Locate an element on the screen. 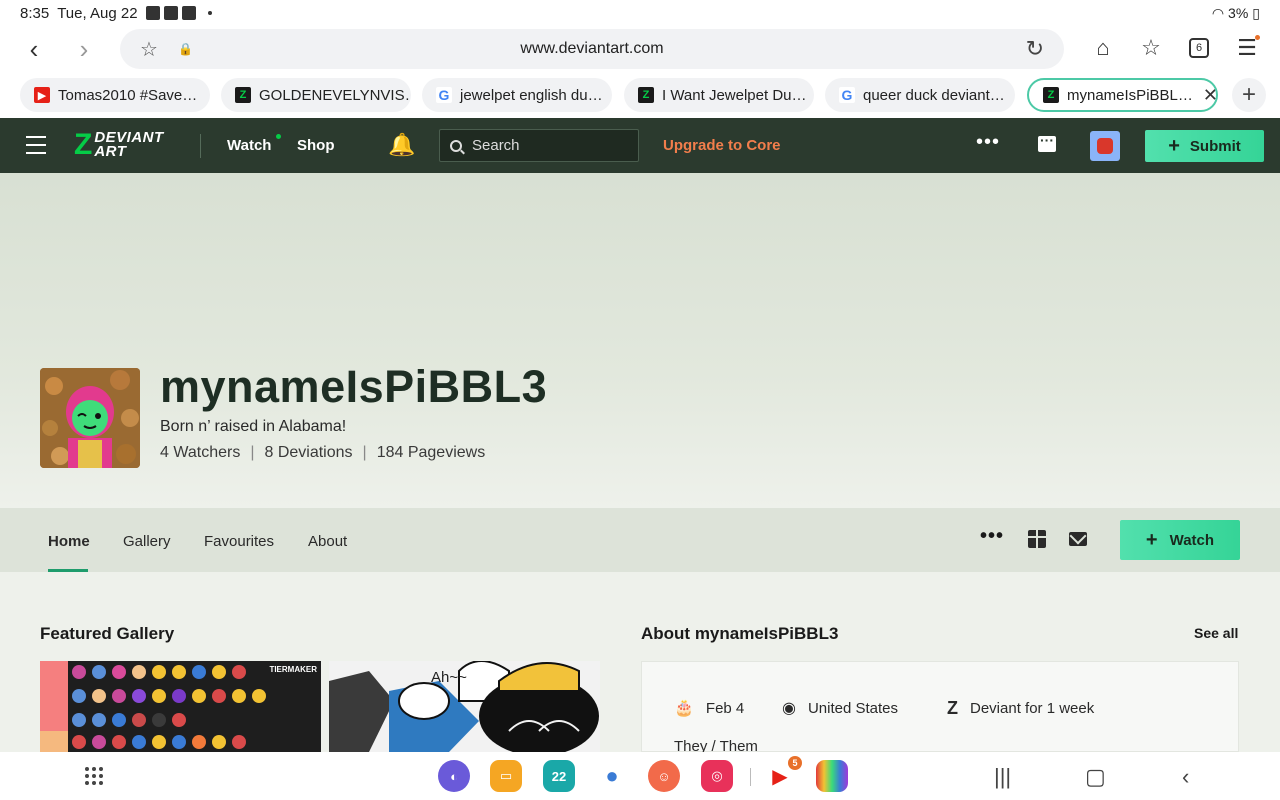 Image resolution: width=1280 pixels, height=800 pixels. tabs-button: 6 is located at coordinates (1199, 48).